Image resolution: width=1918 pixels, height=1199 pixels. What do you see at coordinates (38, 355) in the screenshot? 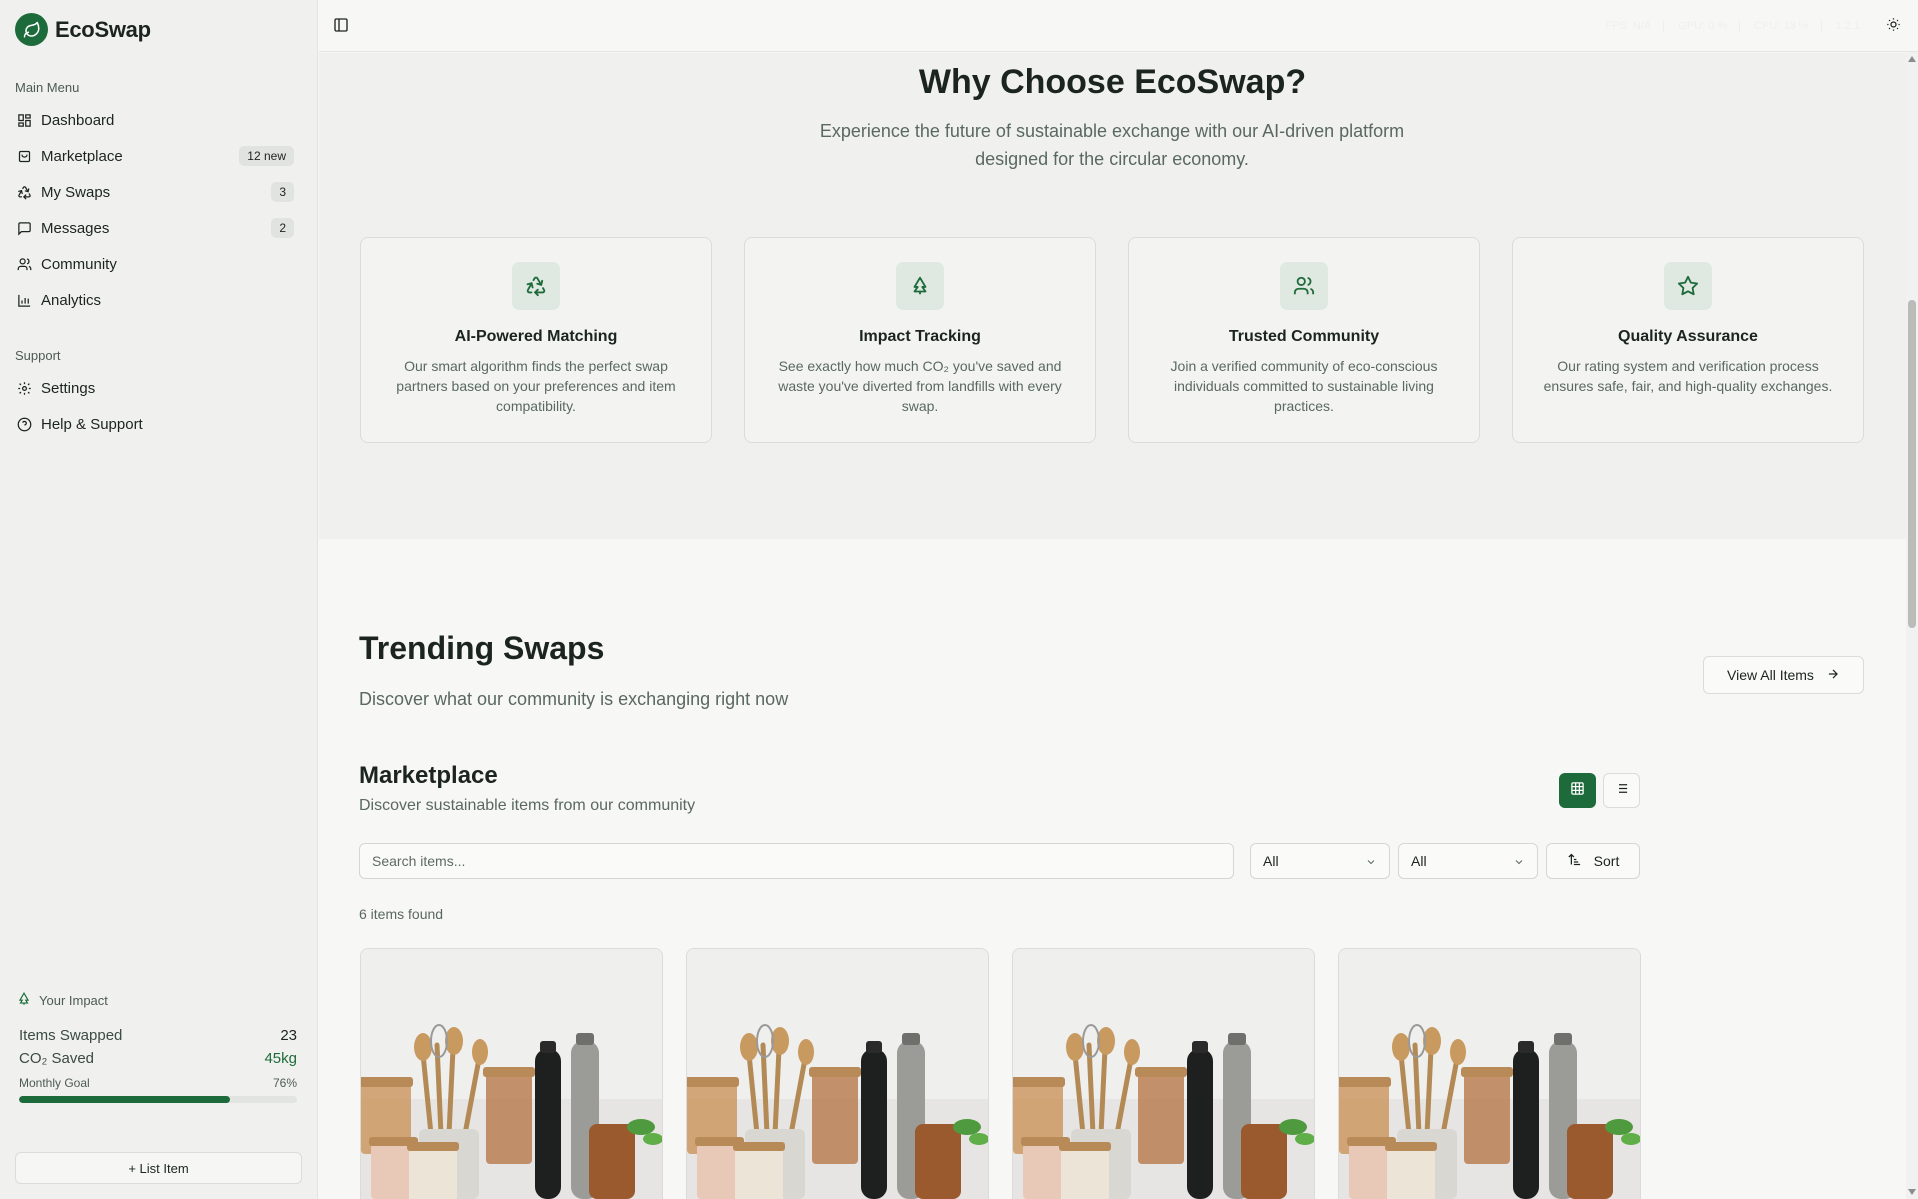
I see `support-label: Support` at bounding box center [38, 355].